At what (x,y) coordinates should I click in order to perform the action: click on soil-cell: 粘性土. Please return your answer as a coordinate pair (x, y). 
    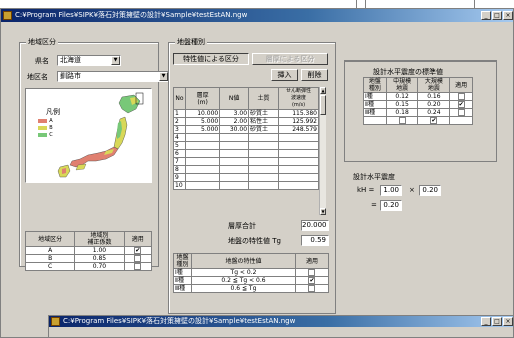
    Looking at the image, I should click on (263, 121).